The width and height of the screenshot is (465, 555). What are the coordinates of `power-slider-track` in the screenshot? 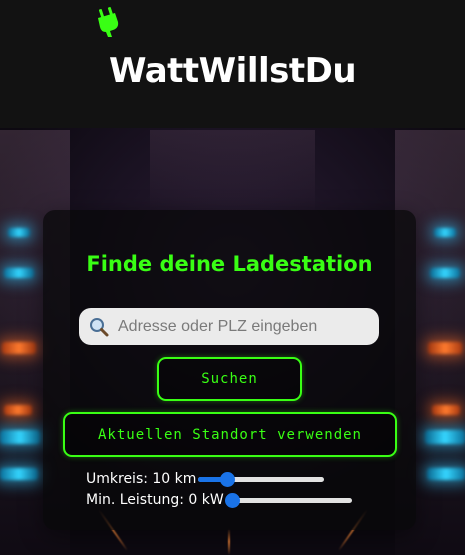 It's located at (291, 500).